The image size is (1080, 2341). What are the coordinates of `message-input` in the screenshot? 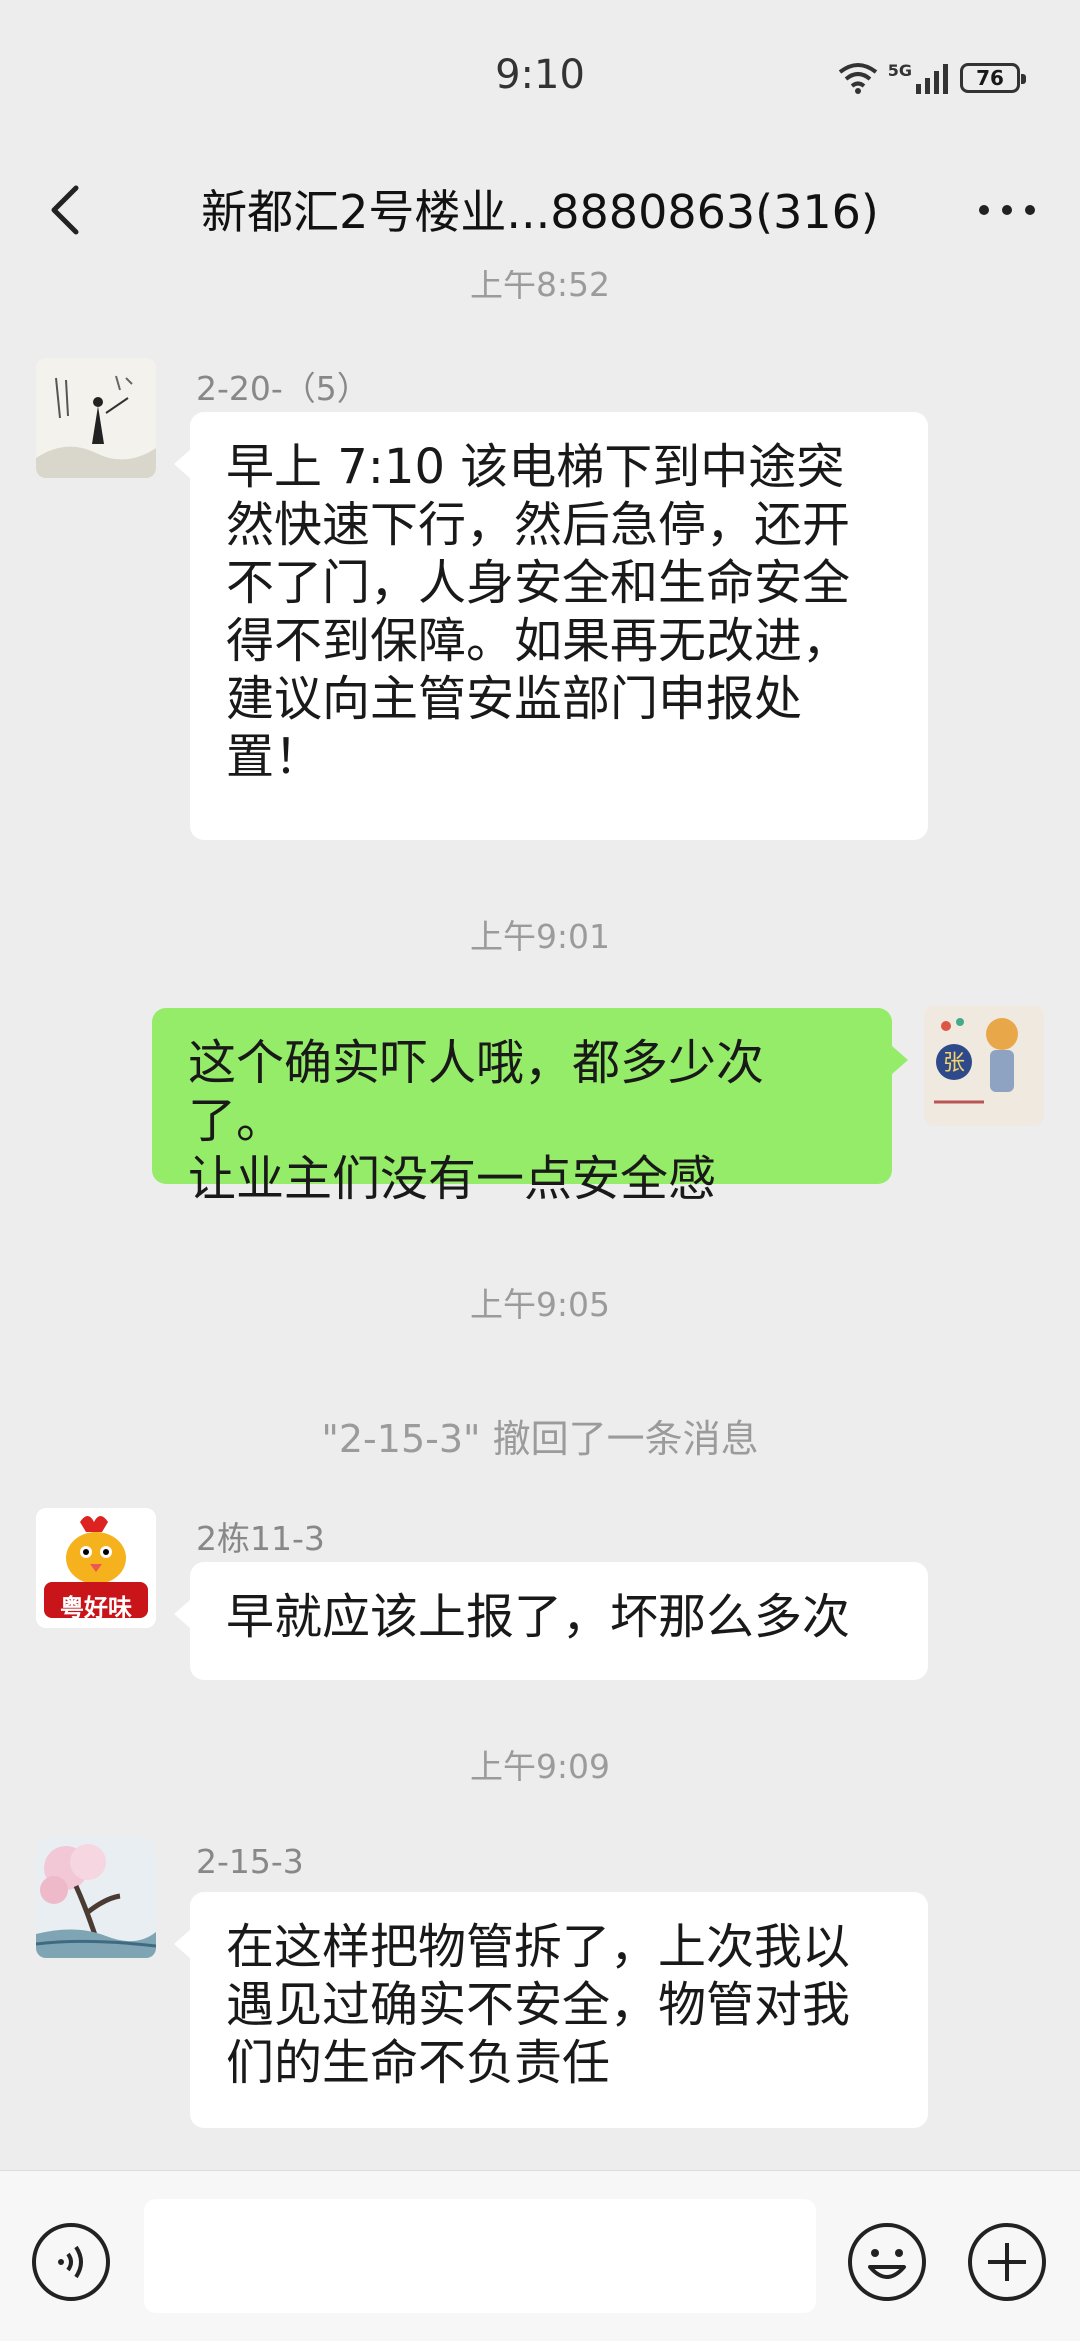 It's located at (480, 2256).